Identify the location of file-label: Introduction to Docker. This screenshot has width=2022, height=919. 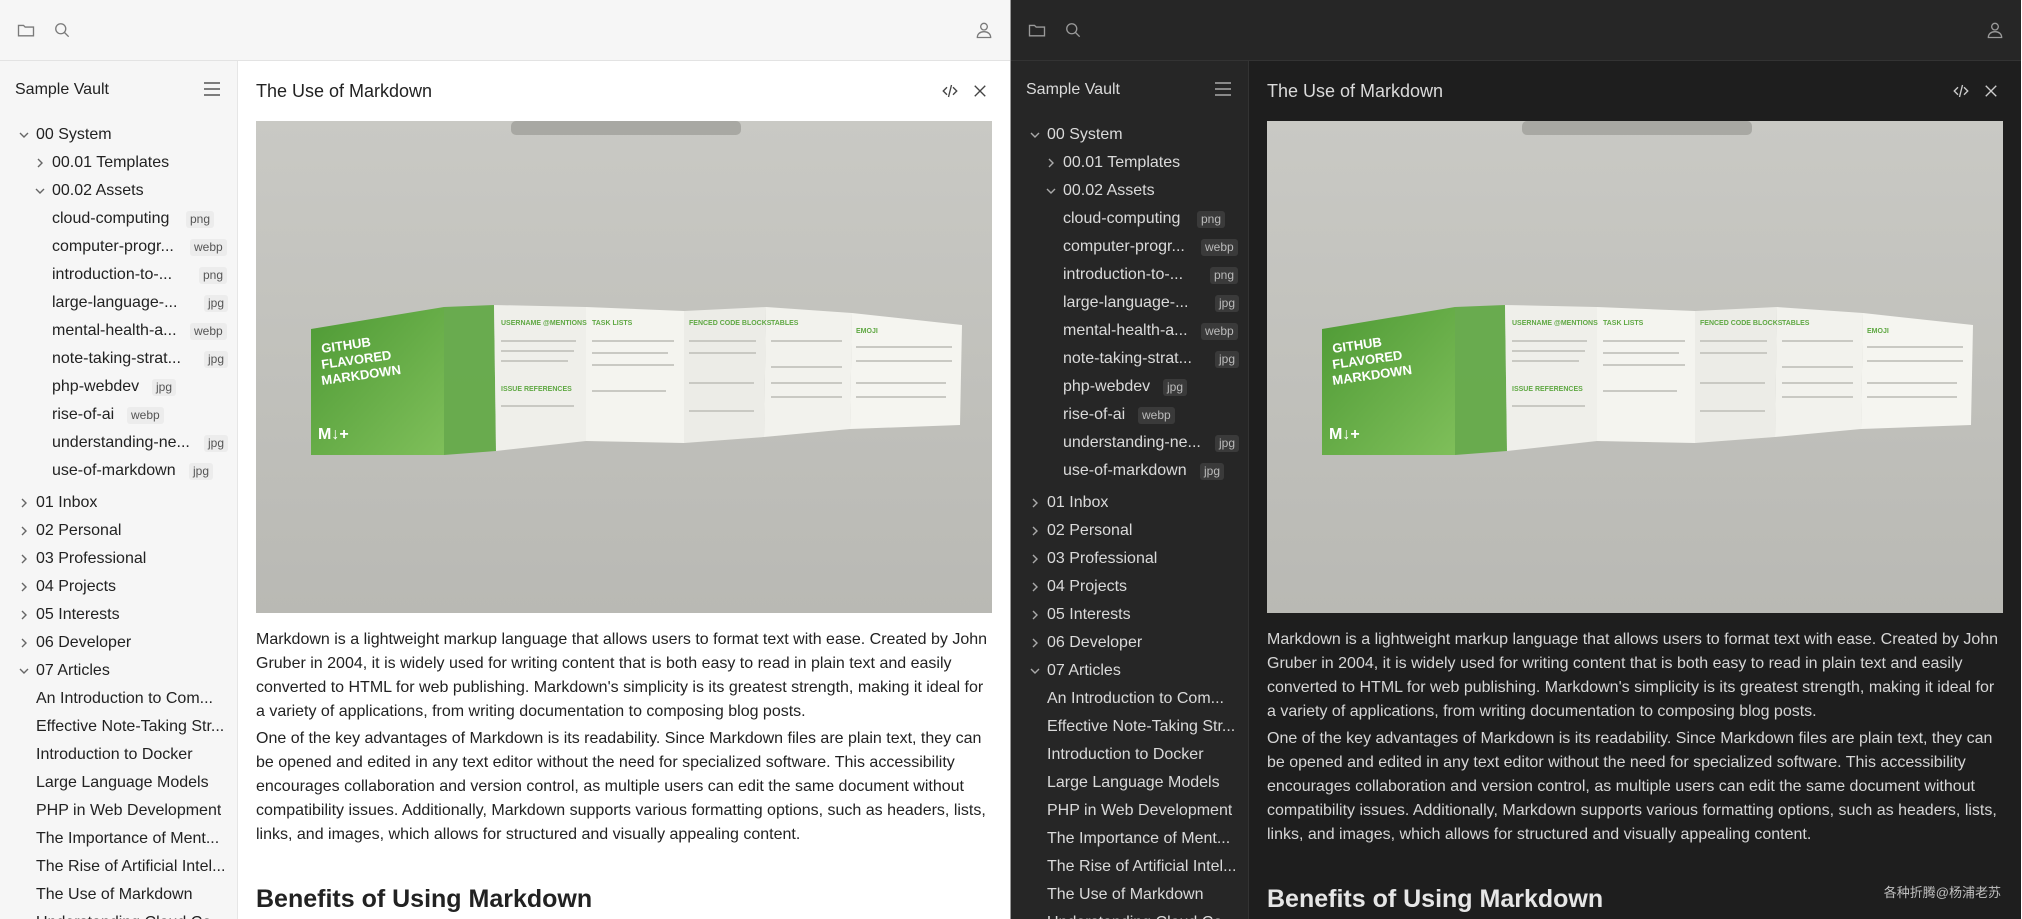
(114, 754).